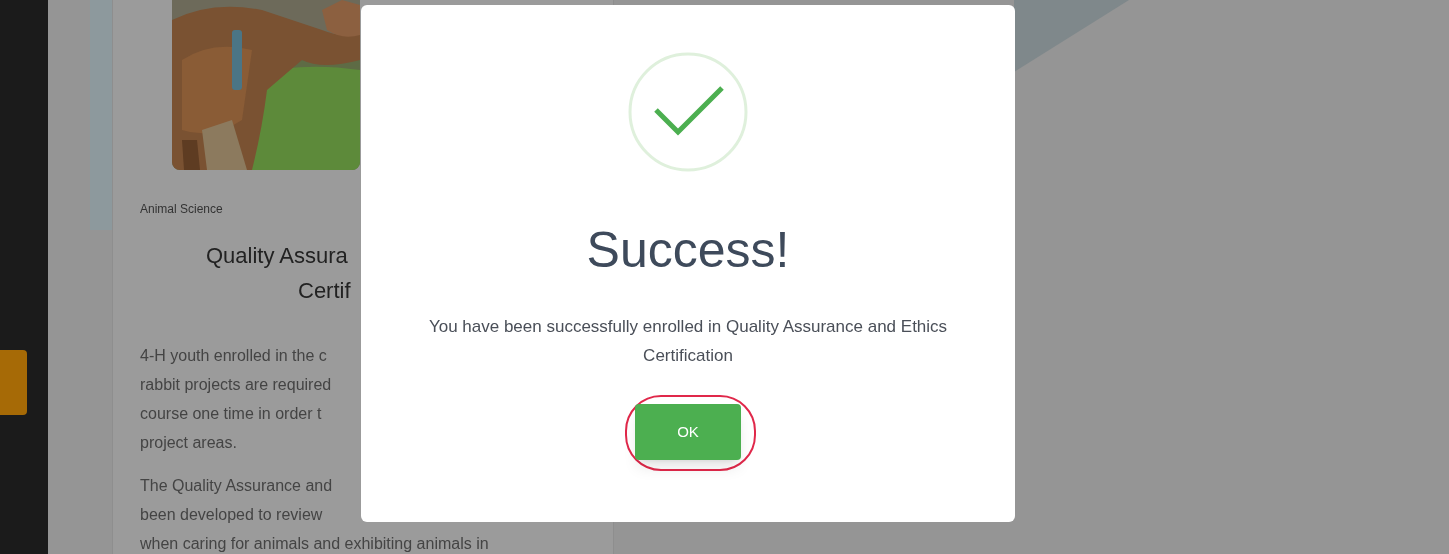 The image size is (1449, 554). I want to click on description-text: when caring for animals and exhibiting animals in, so click(315, 544).